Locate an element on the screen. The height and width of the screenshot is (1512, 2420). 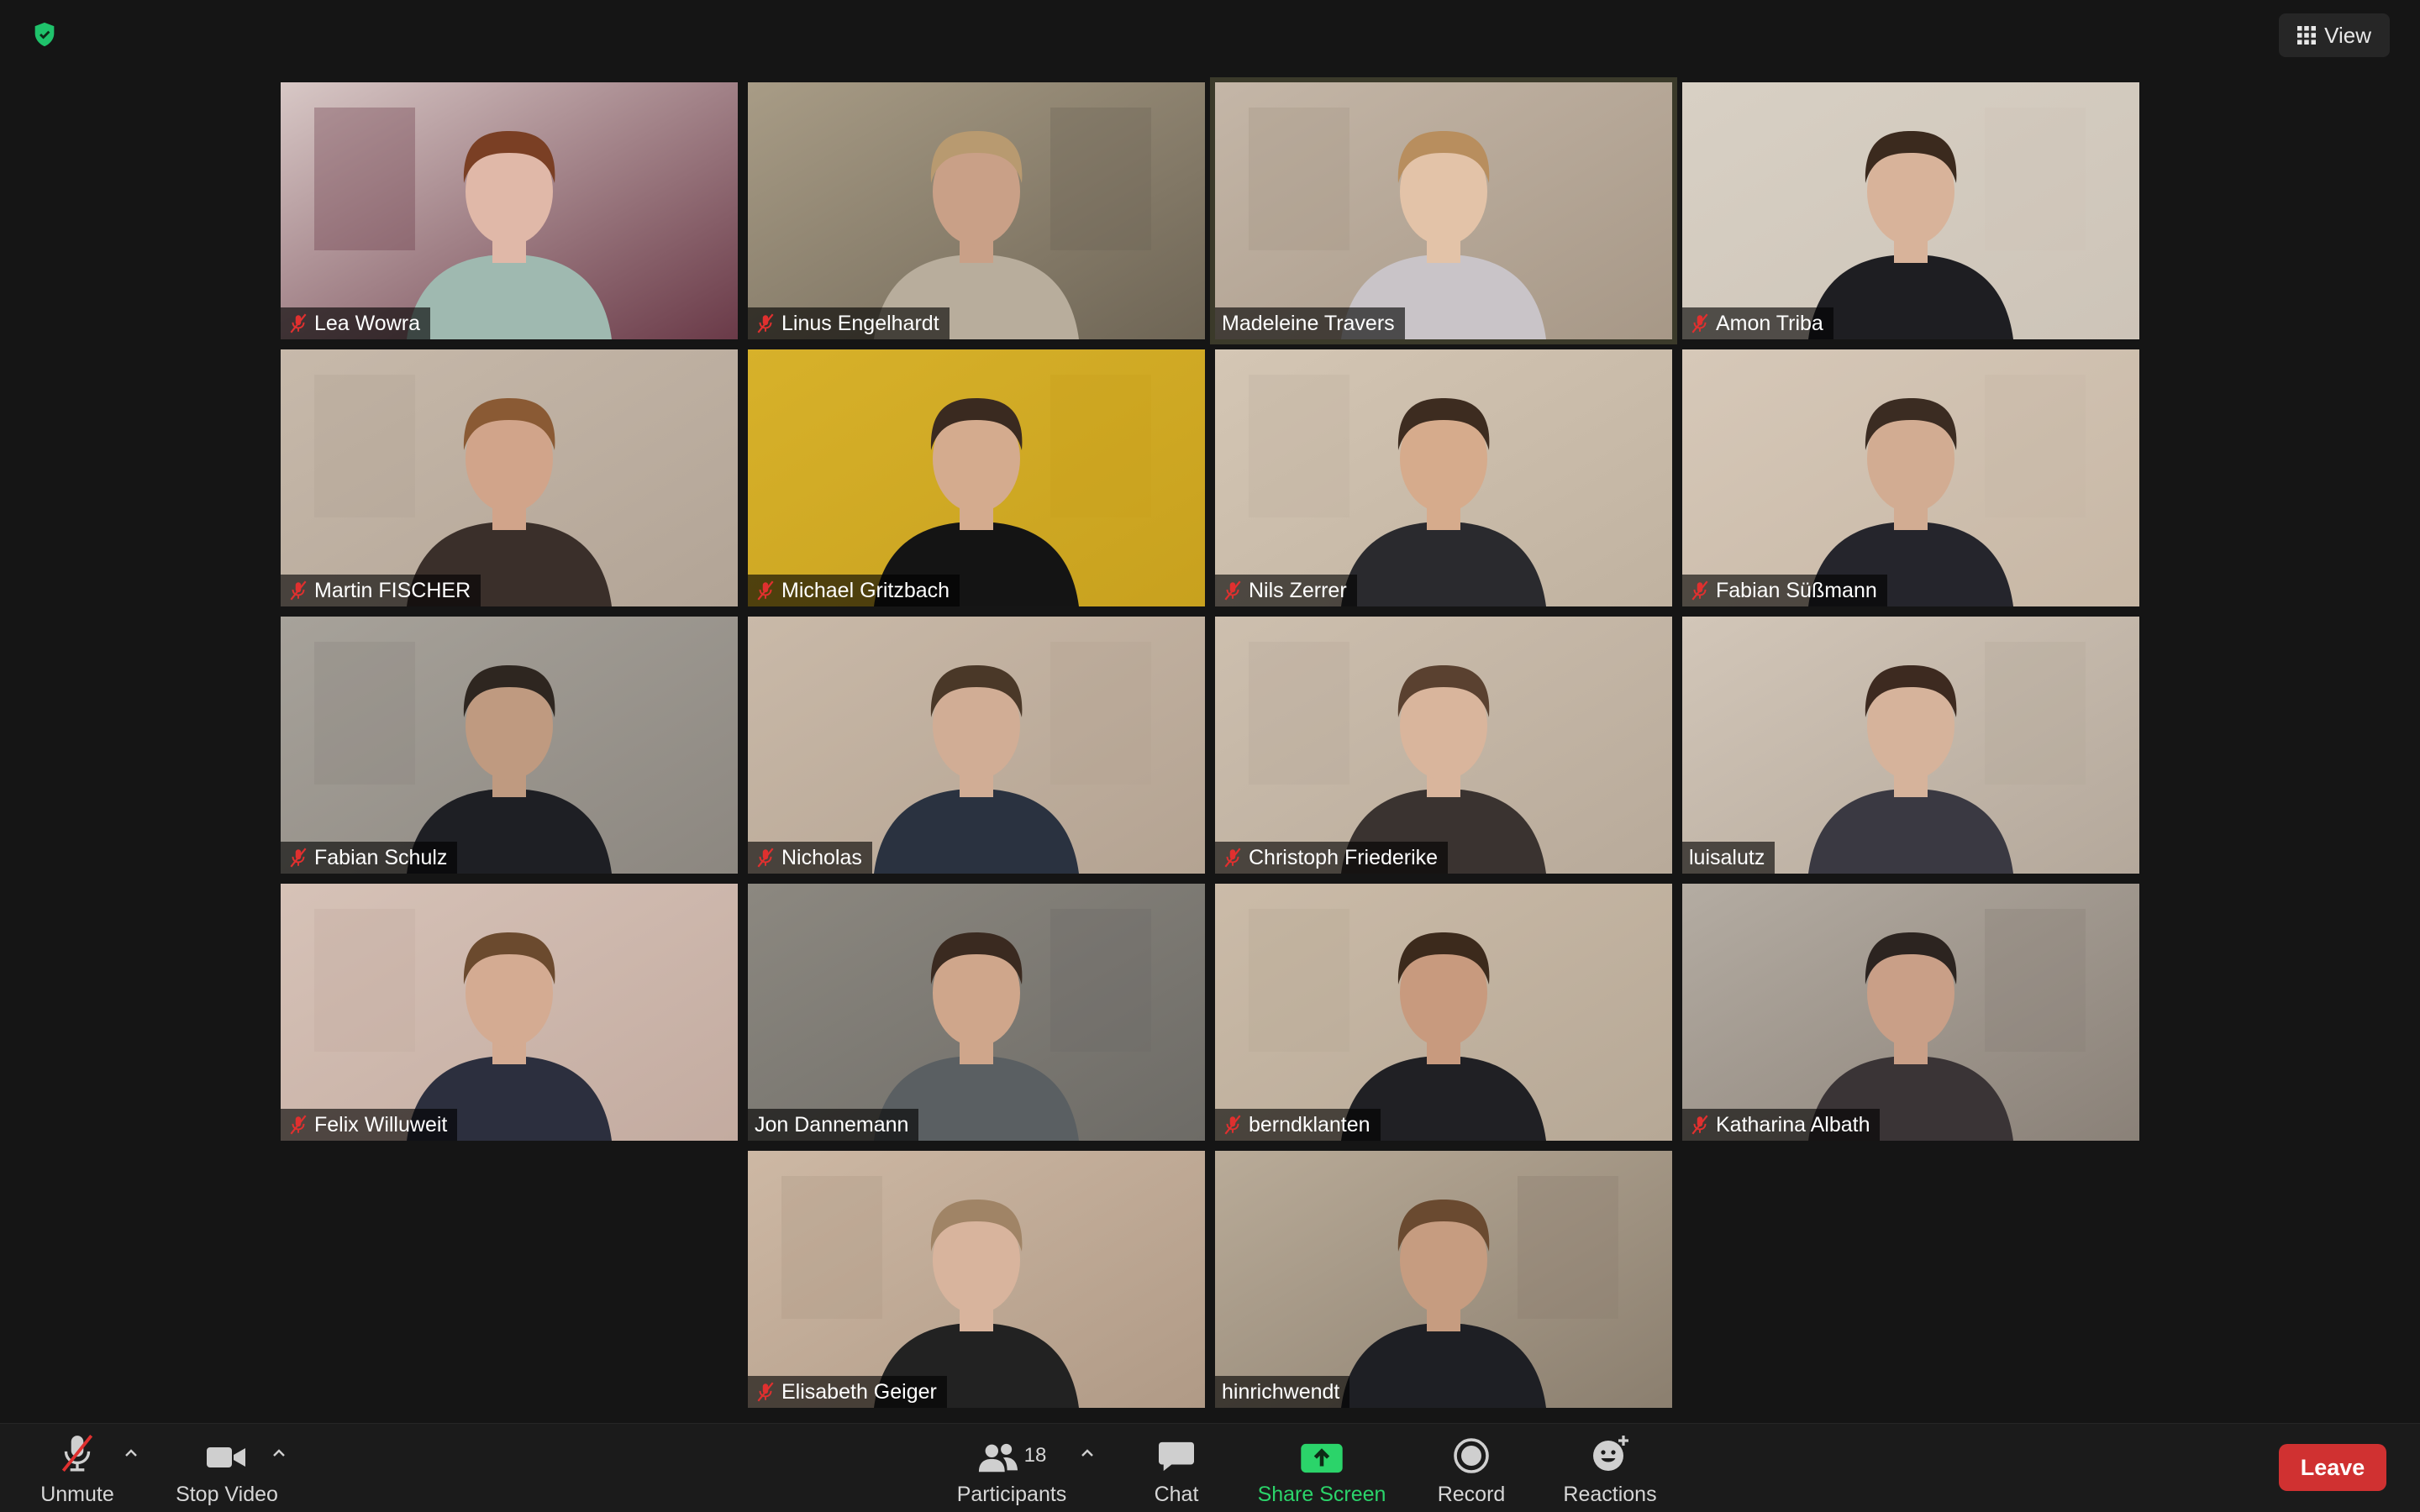
participant-video-tile: Amon Triba is located at coordinates (1911, 210).